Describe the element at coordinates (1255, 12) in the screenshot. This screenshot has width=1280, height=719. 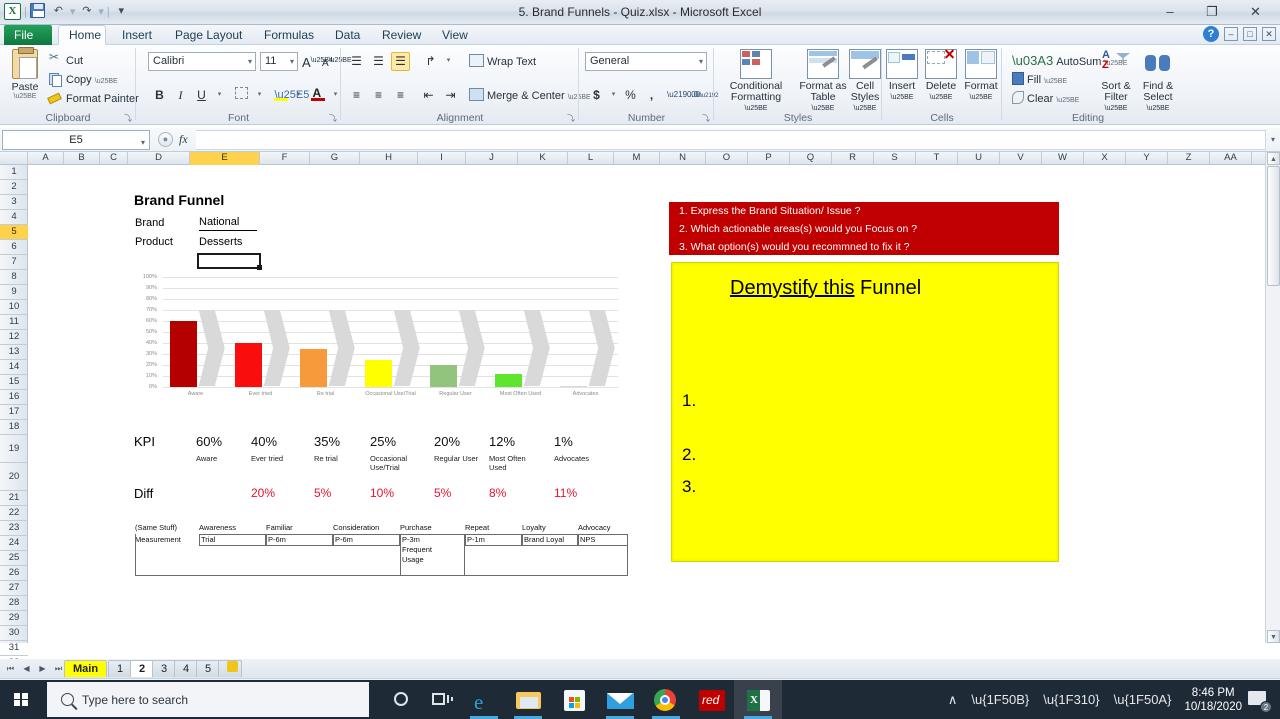
I see `close-button: ✕` at that location.